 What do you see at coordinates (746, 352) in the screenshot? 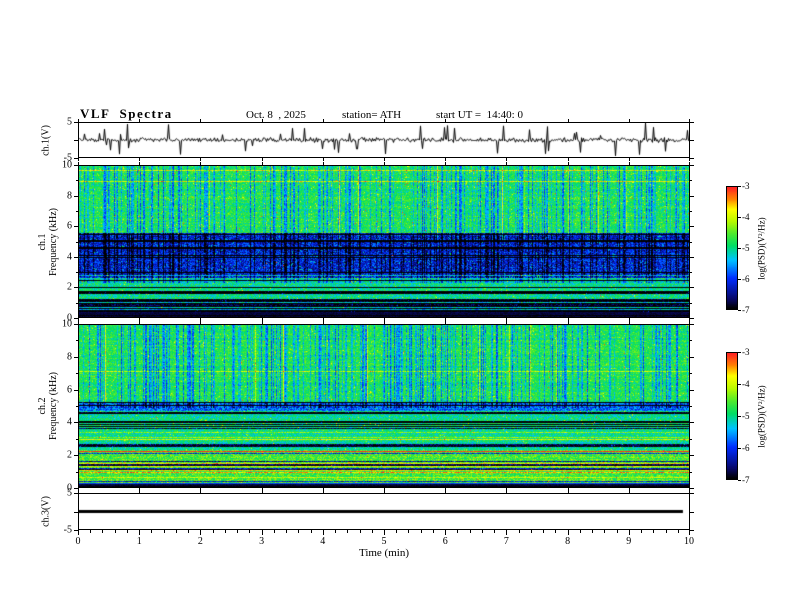
I see `colorbar-tick-label: -3` at bounding box center [746, 352].